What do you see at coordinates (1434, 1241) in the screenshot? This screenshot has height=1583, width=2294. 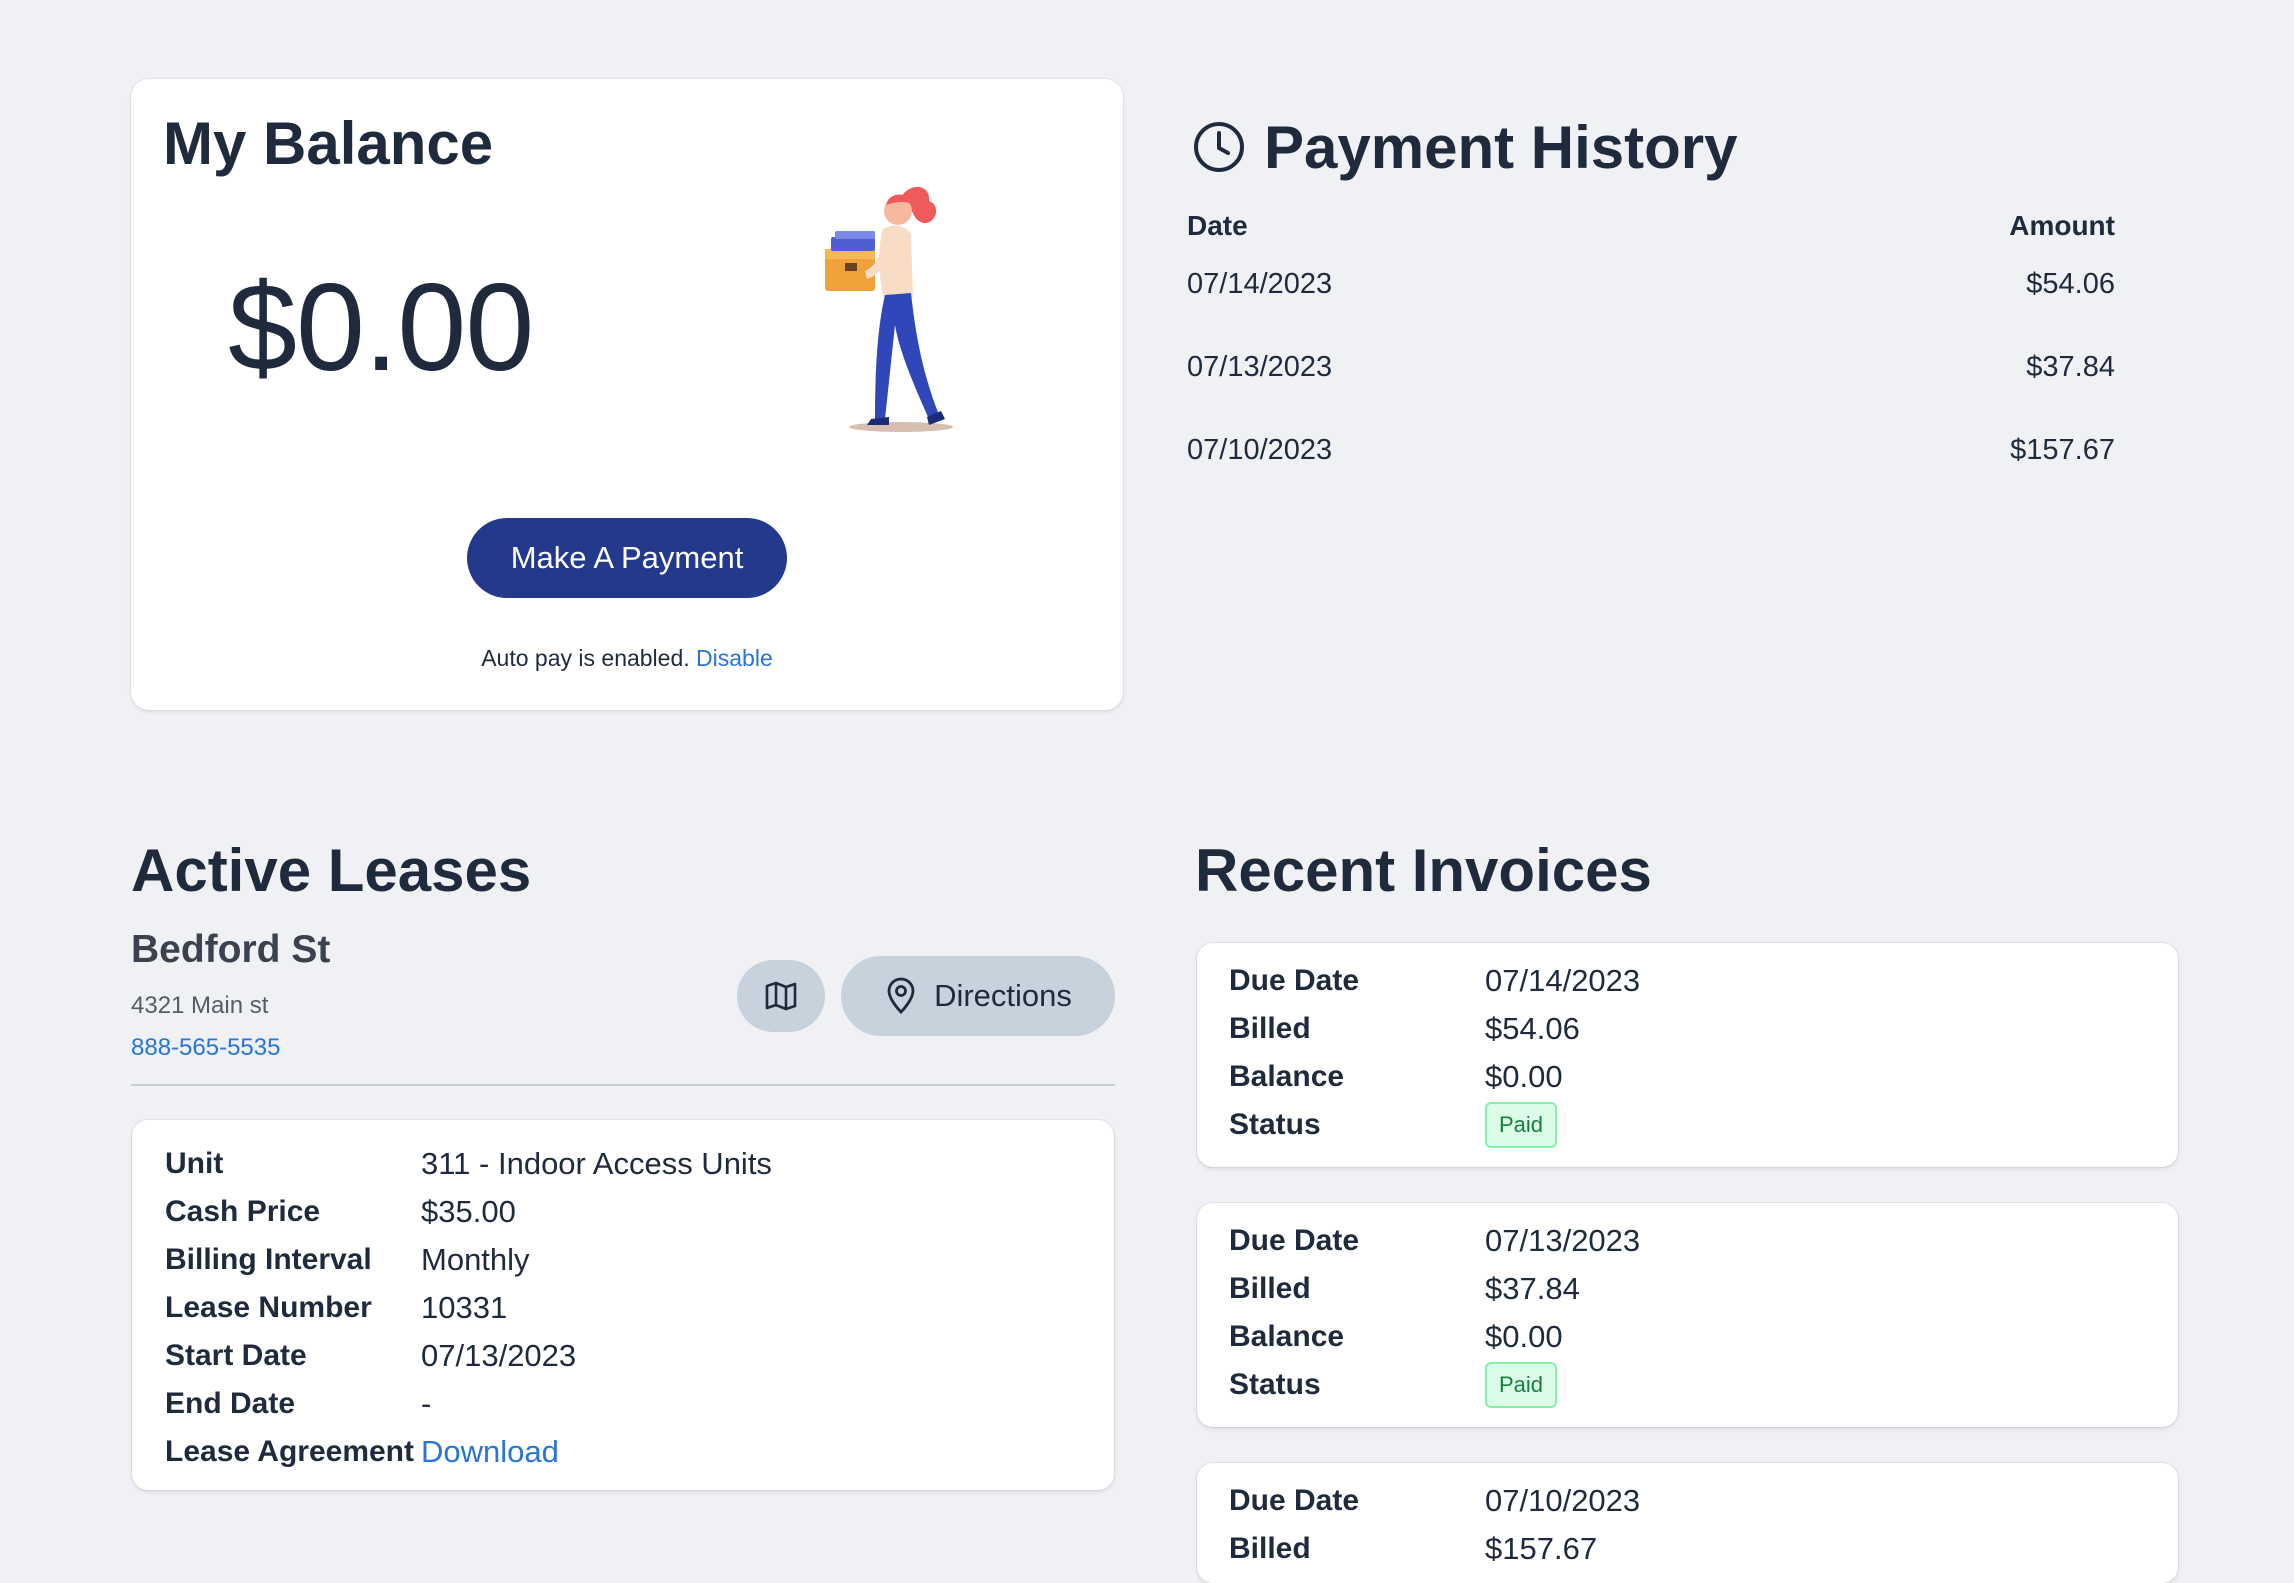 I see `invoice-row-due-date: Due Date 07/13/2023` at bounding box center [1434, 1241].